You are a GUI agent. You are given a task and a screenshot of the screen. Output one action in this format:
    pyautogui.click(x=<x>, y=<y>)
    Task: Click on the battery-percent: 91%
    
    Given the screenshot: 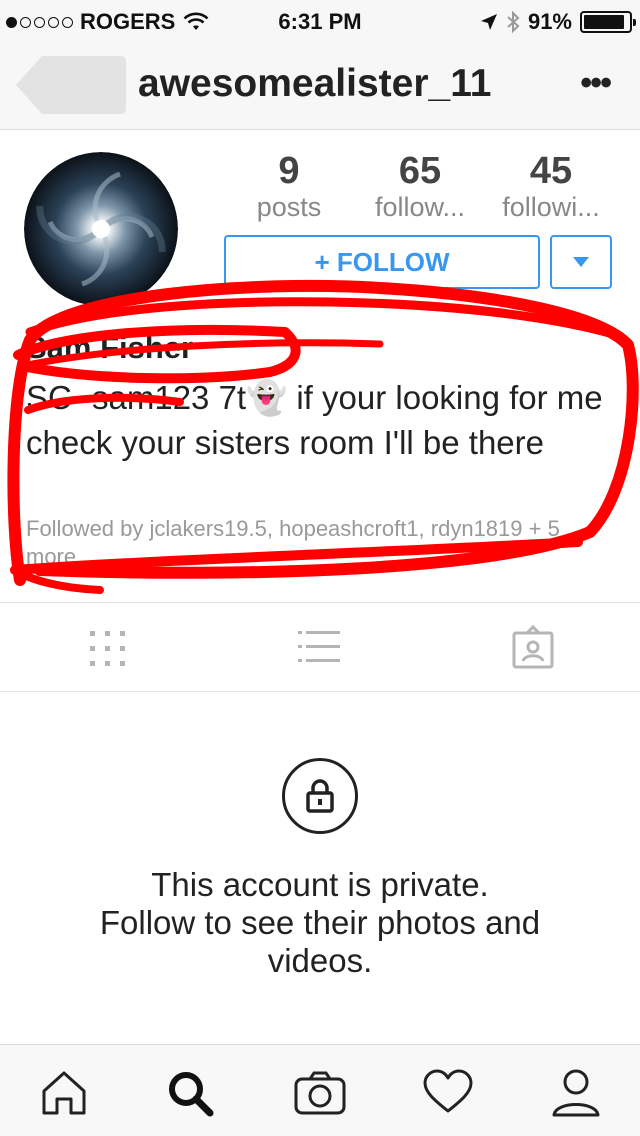 What is the action you would take?
    pyautogui.click(x=549, y=21)
    